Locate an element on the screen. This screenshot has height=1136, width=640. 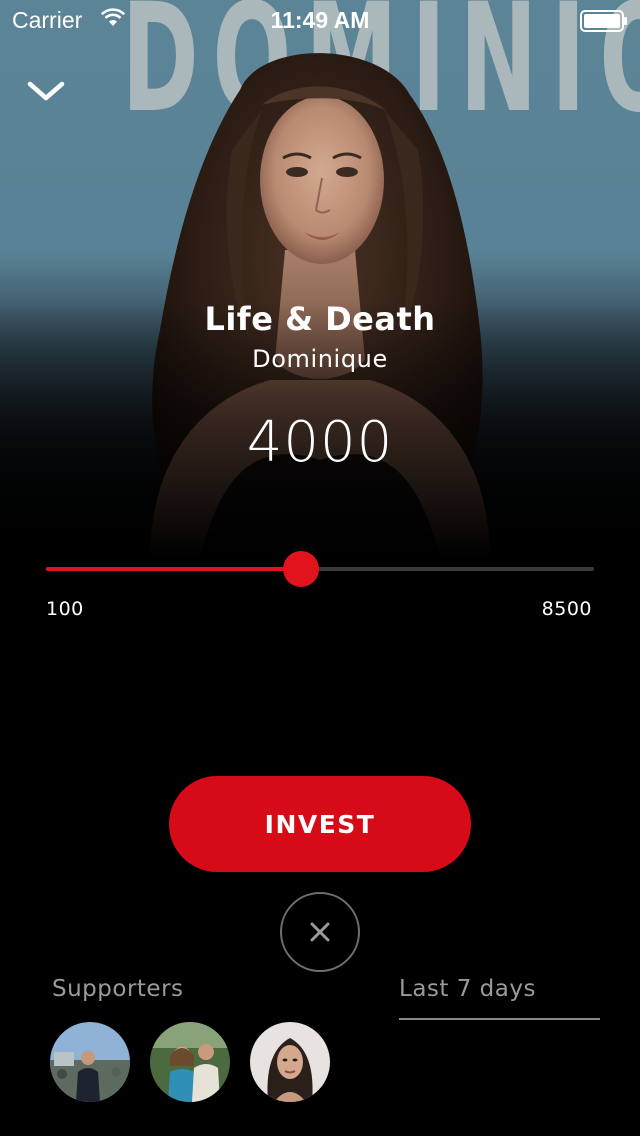
close-icon is located at coordinates (320, 932).